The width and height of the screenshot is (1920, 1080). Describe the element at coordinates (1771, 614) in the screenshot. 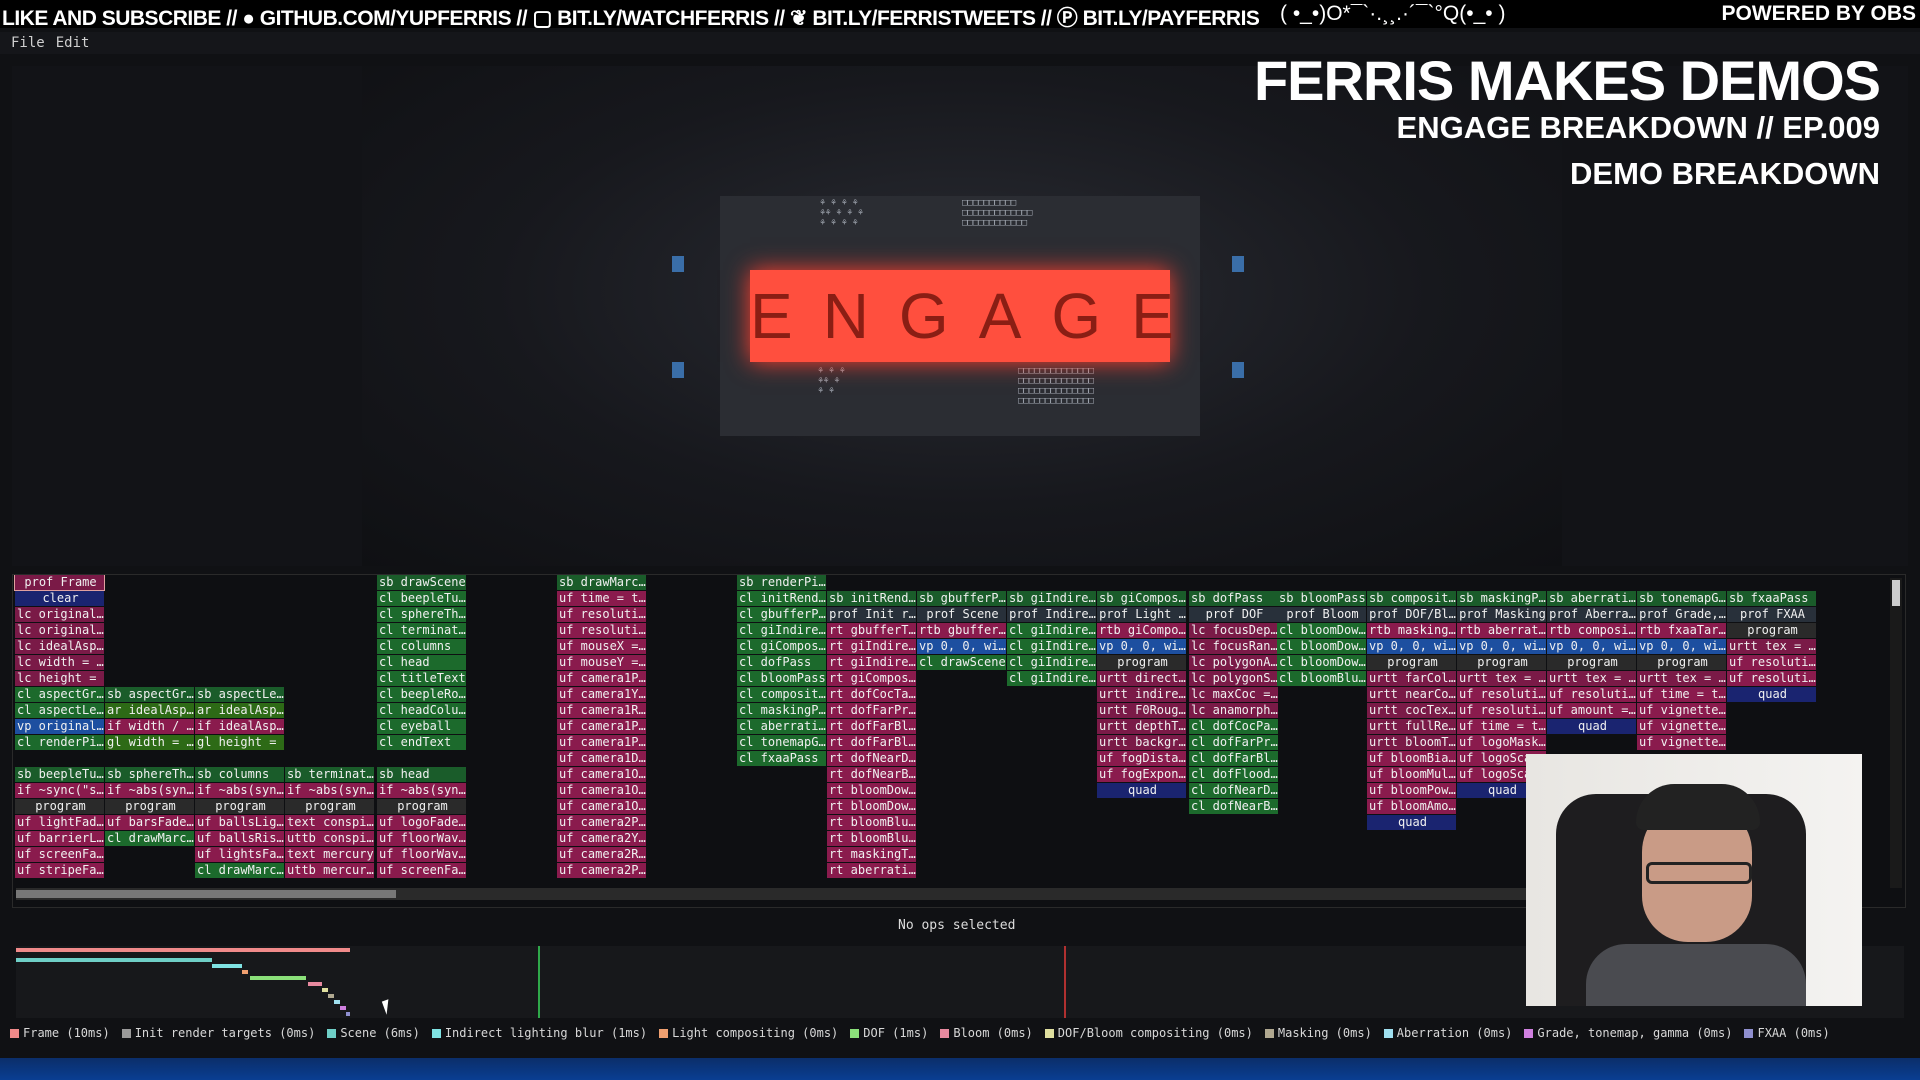

I see `op-cell: prof FXAA` at that location.